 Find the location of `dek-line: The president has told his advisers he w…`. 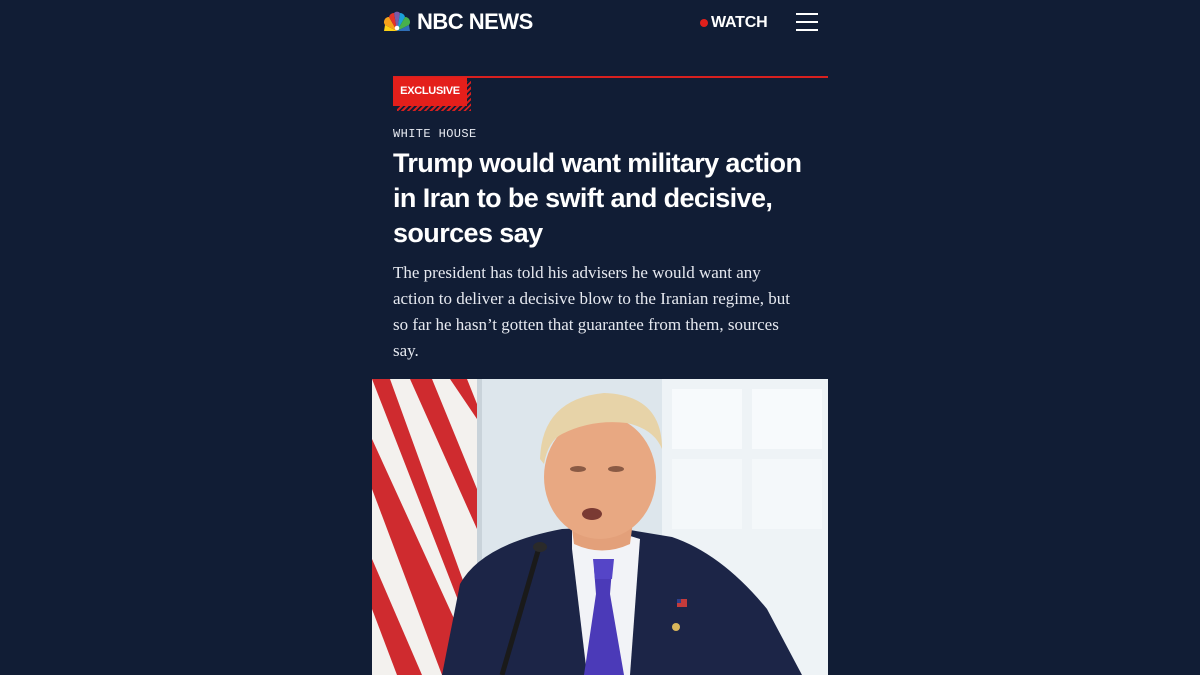

dek-line: The president has told his advisers he w… is located at coordinates (577, 272).